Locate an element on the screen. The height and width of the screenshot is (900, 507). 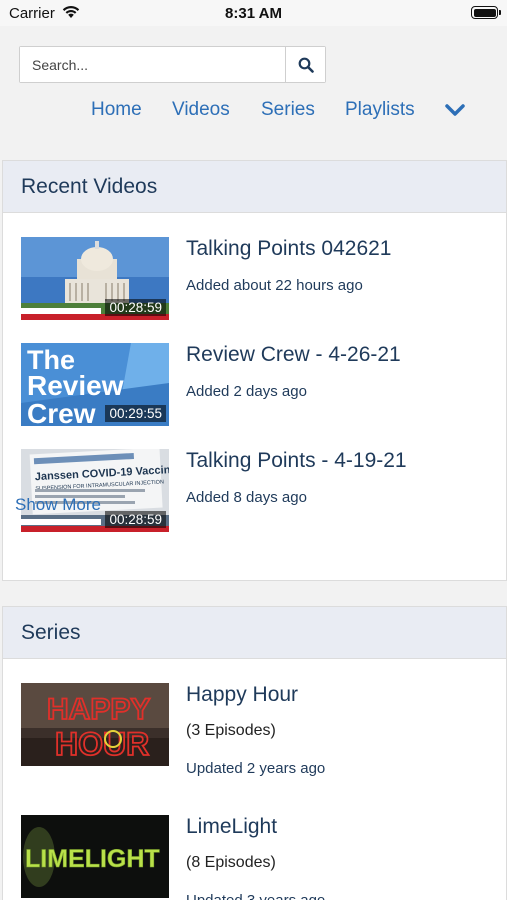
video-title: Talking Points 042621 is located at coordinates (288, 249).